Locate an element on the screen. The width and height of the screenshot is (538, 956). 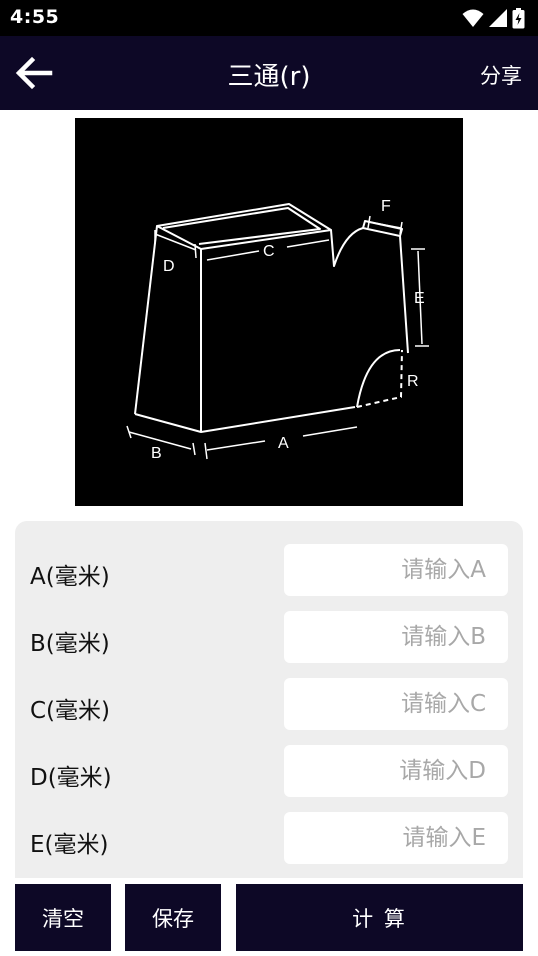
form-row-a: A(毫米) is located at coordinates (269, 570).